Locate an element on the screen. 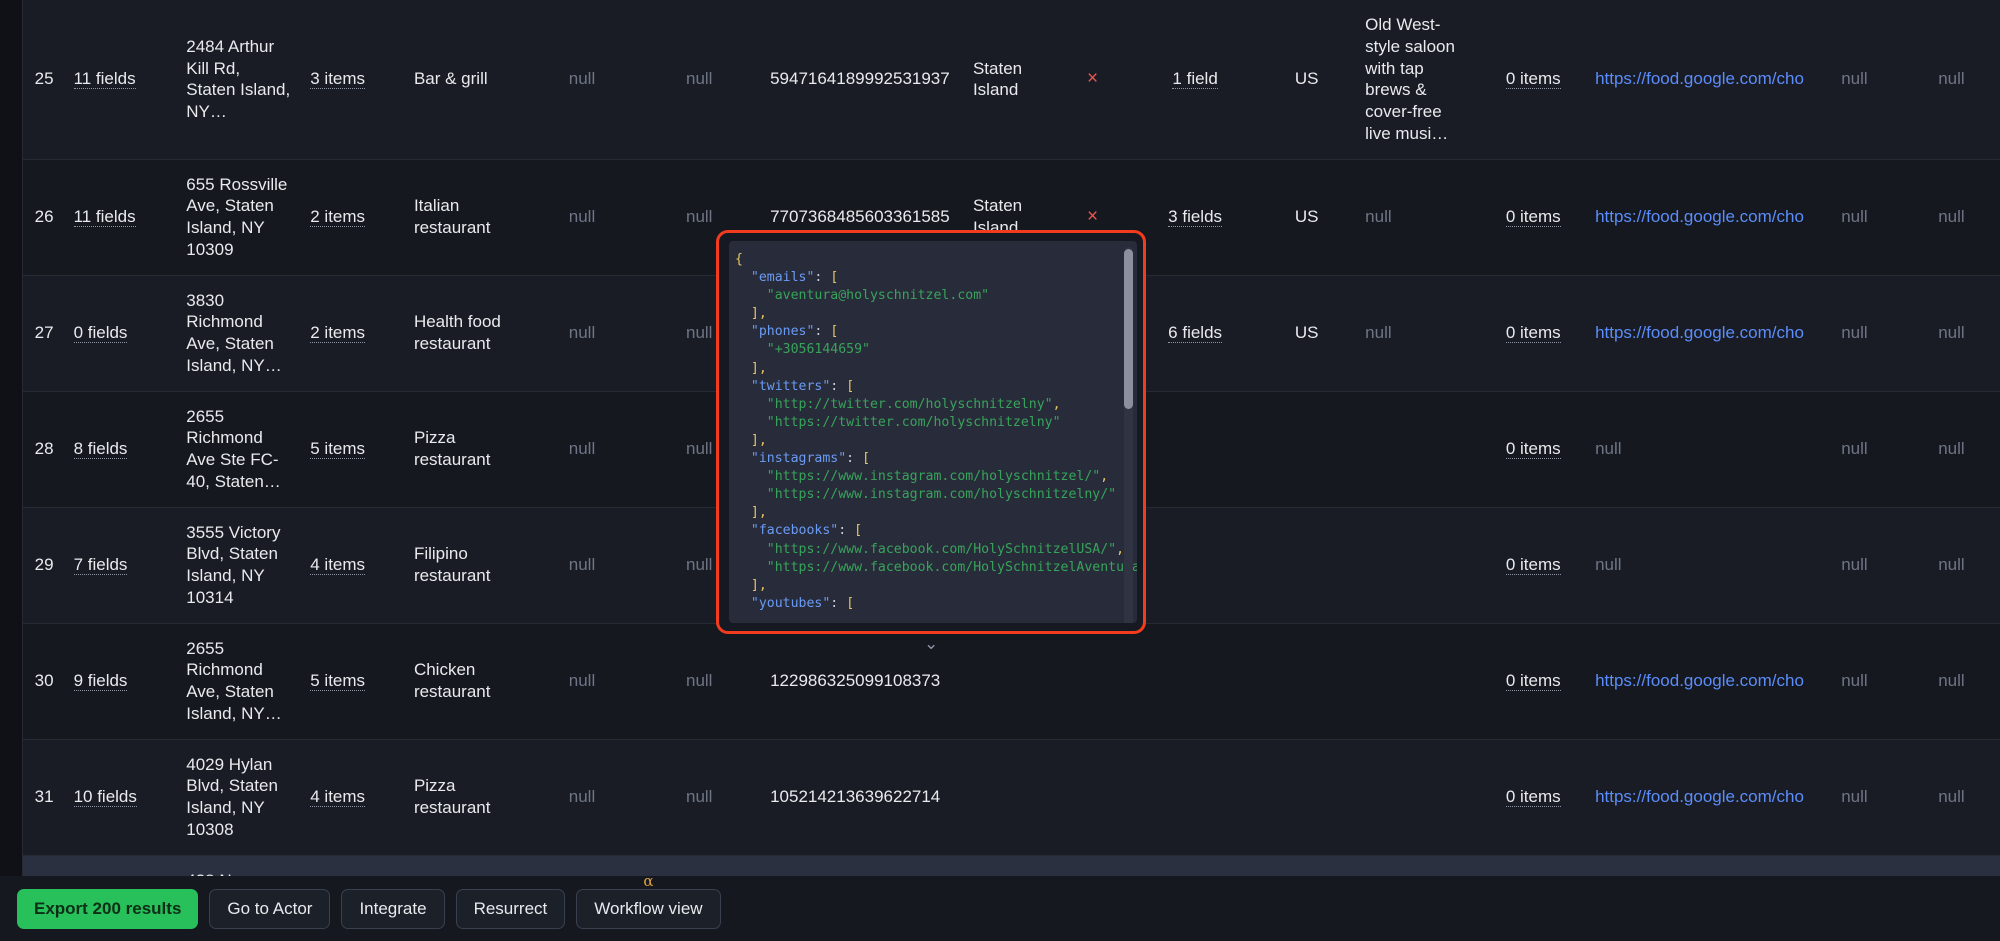  row-index: 31 is located at coordinates (43, 797).